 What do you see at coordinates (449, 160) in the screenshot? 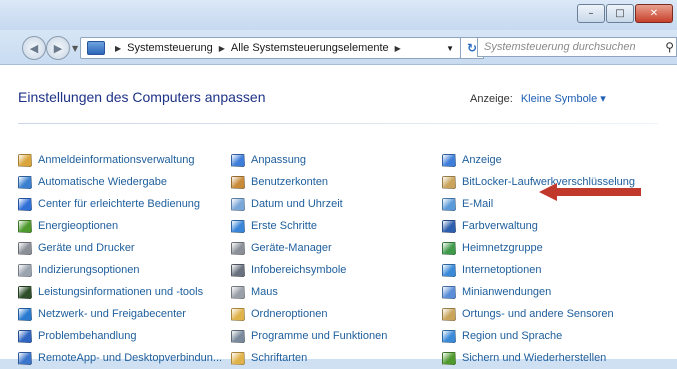
I see `display-icon` at bounding box center [449, 160].